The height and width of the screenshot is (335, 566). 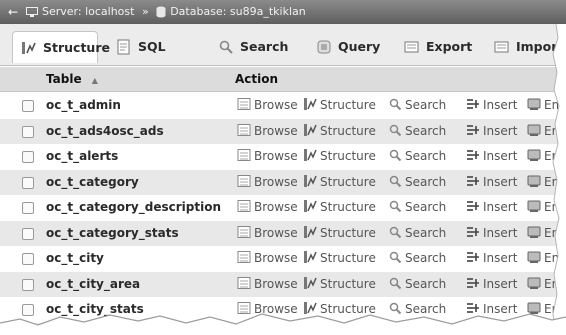 I want to click on tab-search: Search, so click(x=253, y=47).